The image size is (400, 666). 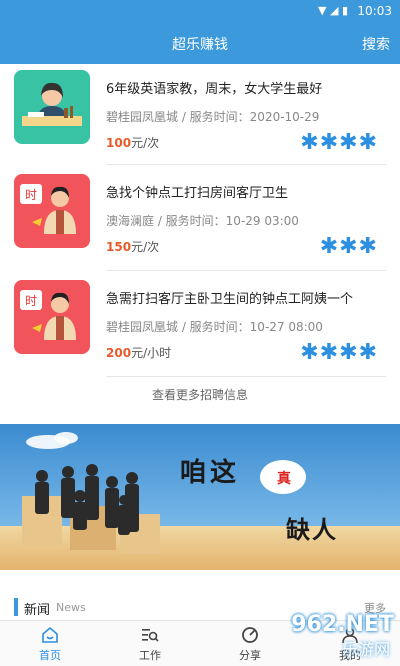 I want to click on nav-work: 工作, so click(x=150, y=644).